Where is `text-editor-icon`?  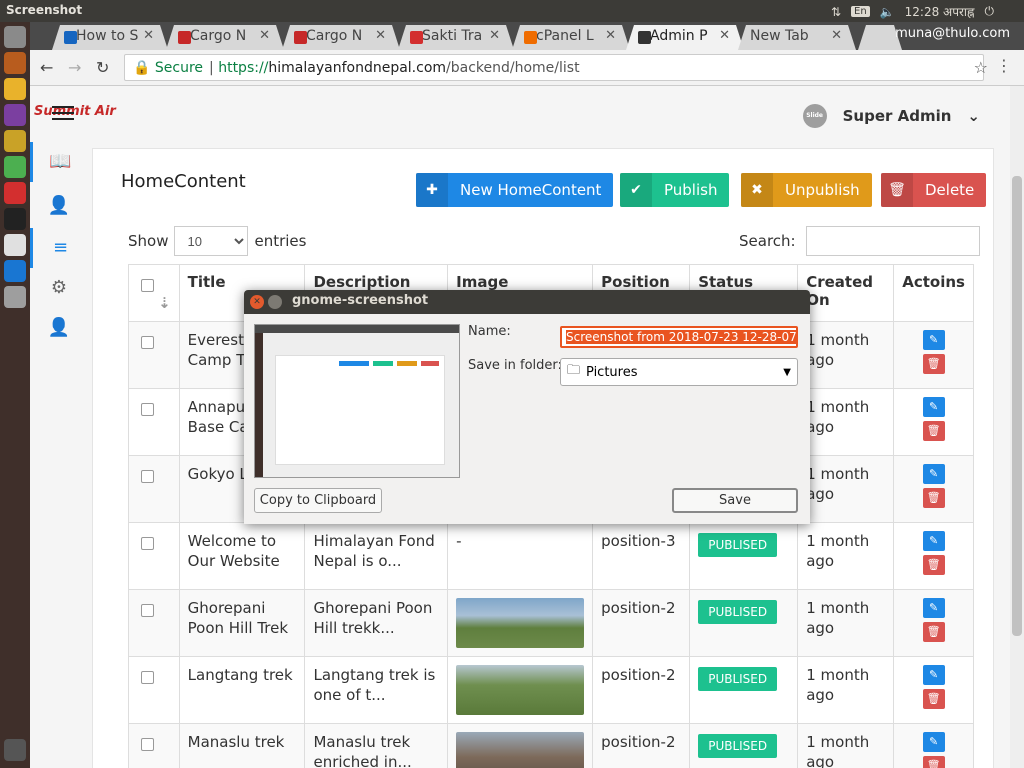 text-editor-icon is located at coordinates (15, 245).